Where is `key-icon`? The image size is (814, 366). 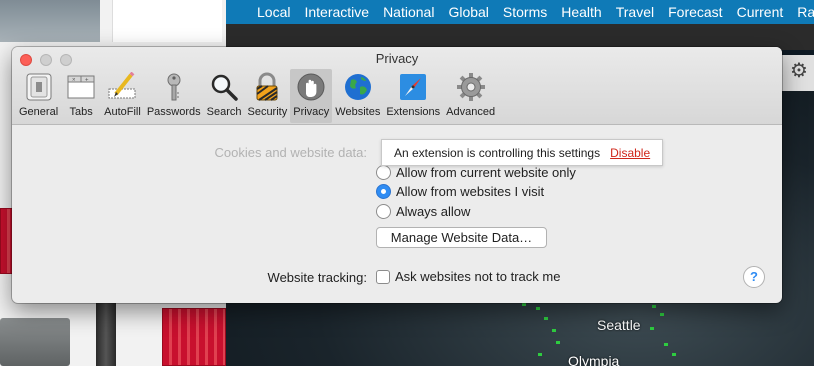
key-icon is located at coordinates (174, 87).